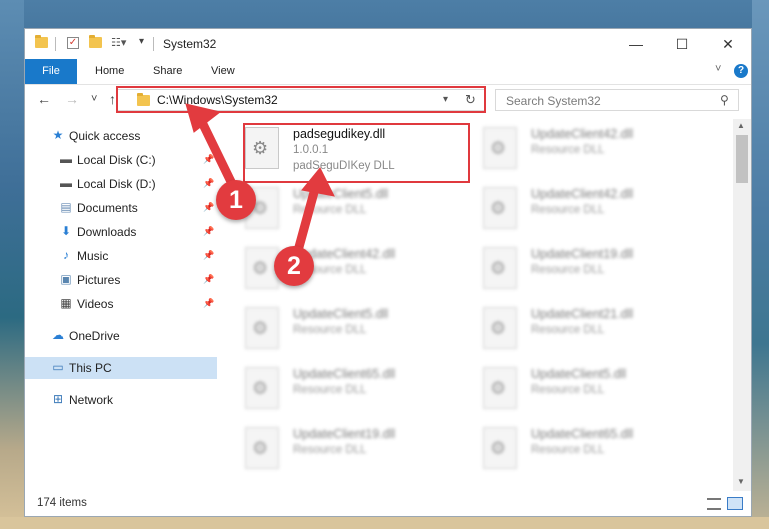  I want to click on annotation-arrows, so click(260, 183).